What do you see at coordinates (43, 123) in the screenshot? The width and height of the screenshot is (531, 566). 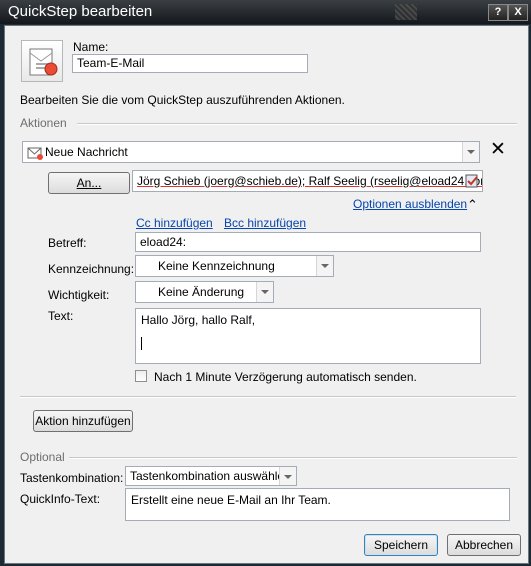 I see `actions-section-label: Aktionen` at bounding box center [43, 123].